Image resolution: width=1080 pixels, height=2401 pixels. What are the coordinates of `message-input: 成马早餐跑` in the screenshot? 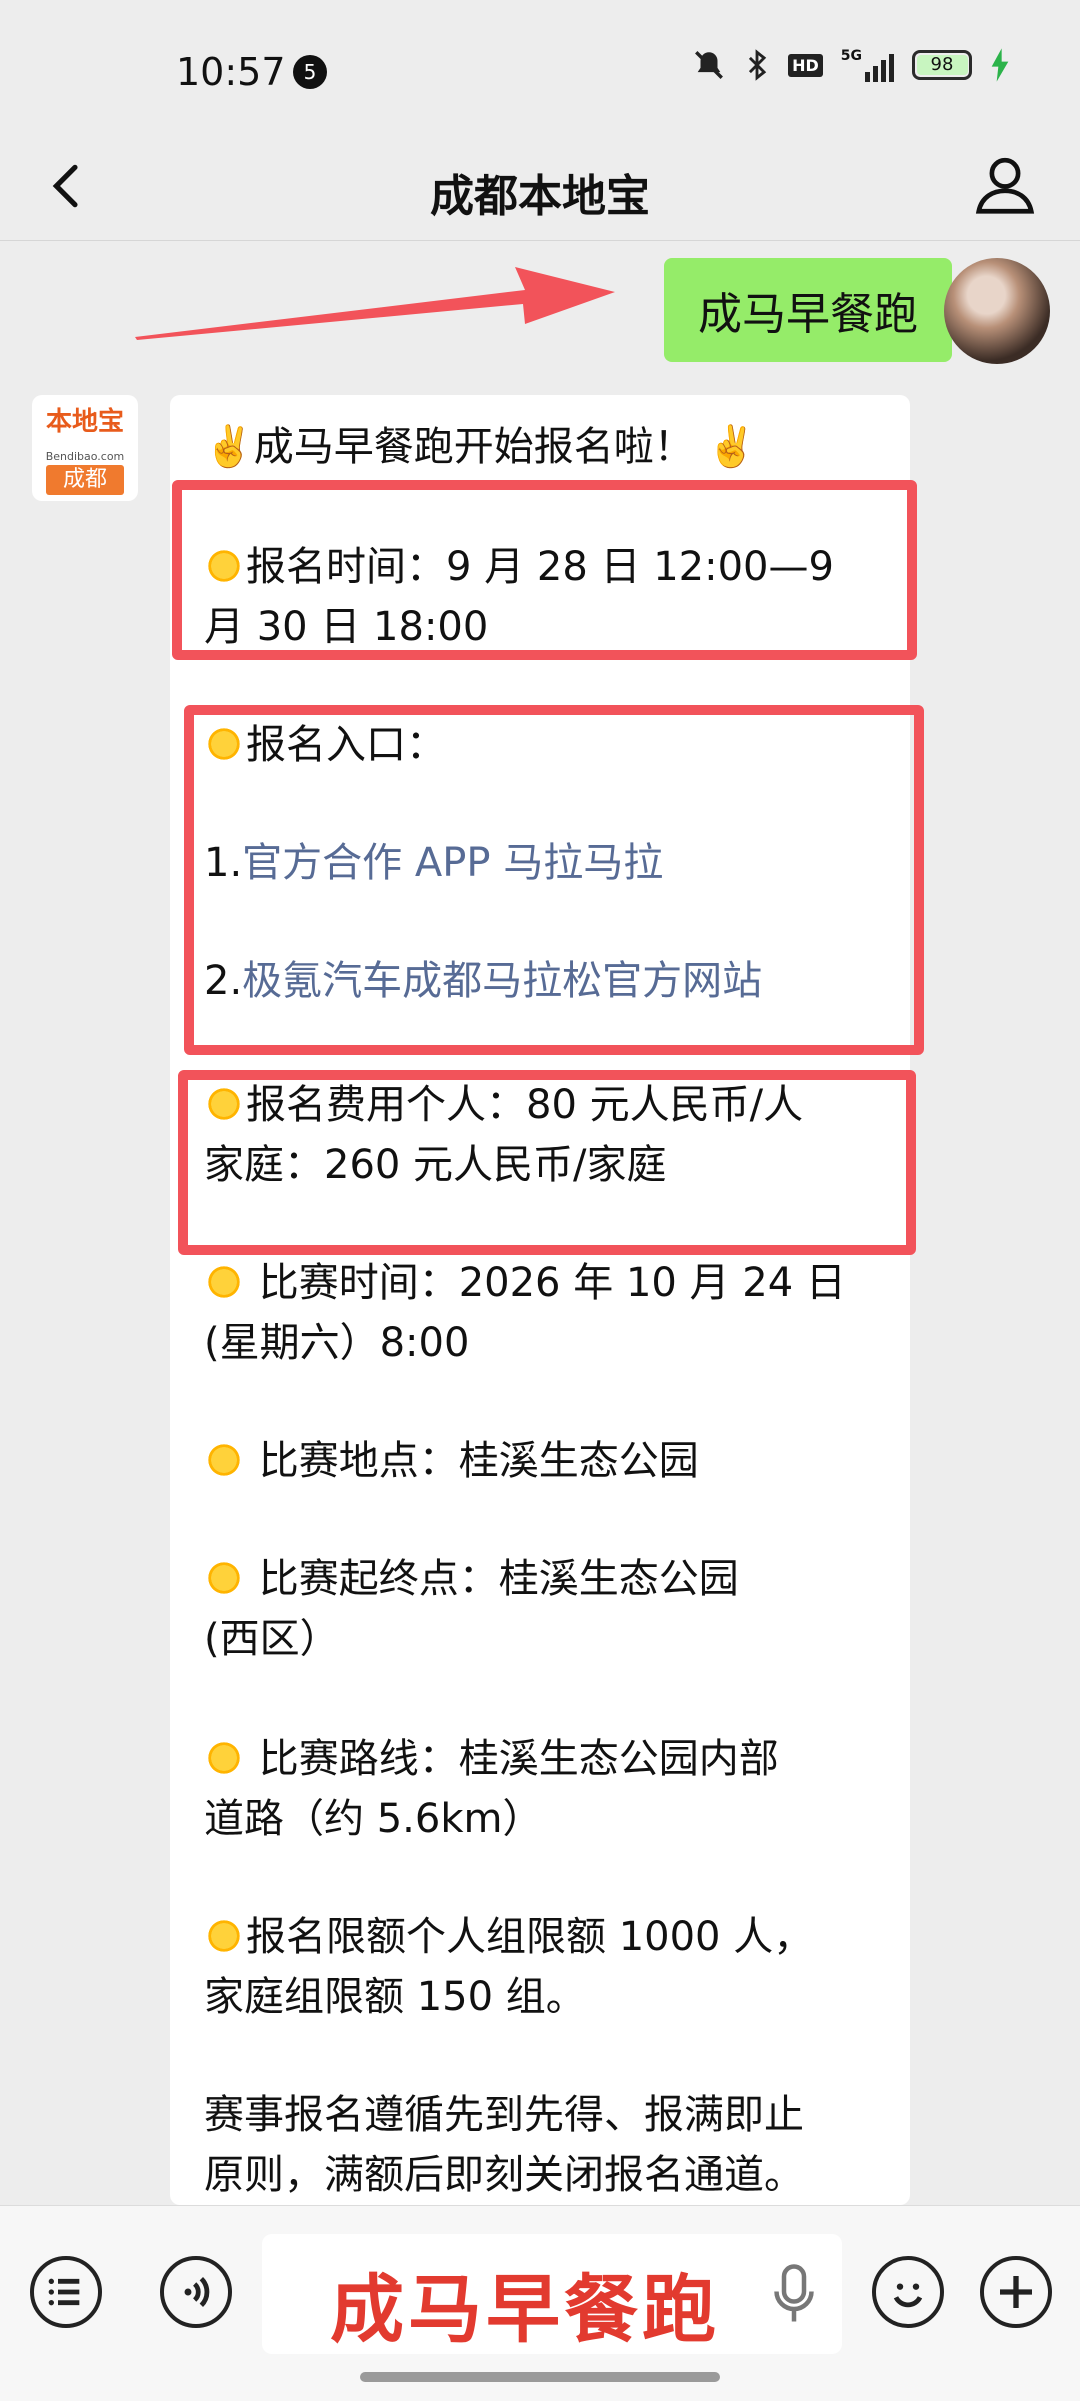 It's located at (552, 2294).